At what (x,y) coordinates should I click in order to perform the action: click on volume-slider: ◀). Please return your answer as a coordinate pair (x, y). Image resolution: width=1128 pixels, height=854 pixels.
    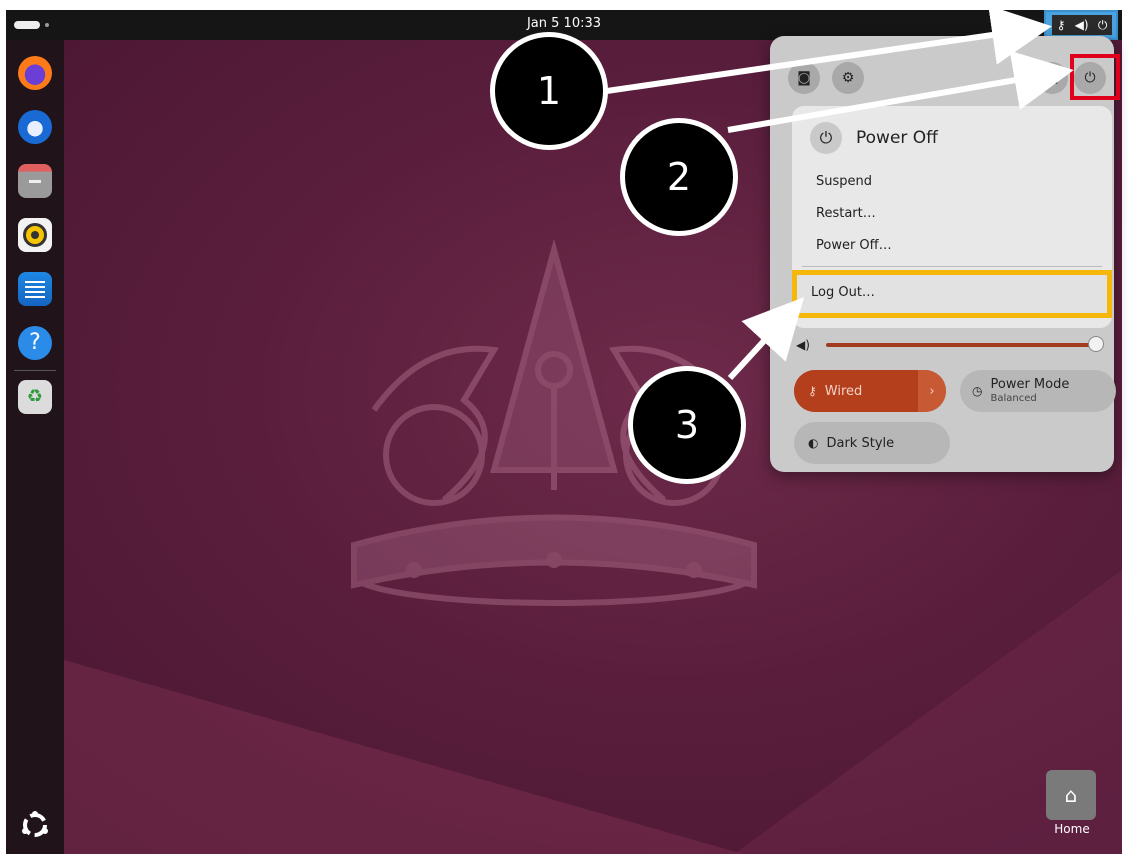
    Looking at the image, I should click on (952, 346).